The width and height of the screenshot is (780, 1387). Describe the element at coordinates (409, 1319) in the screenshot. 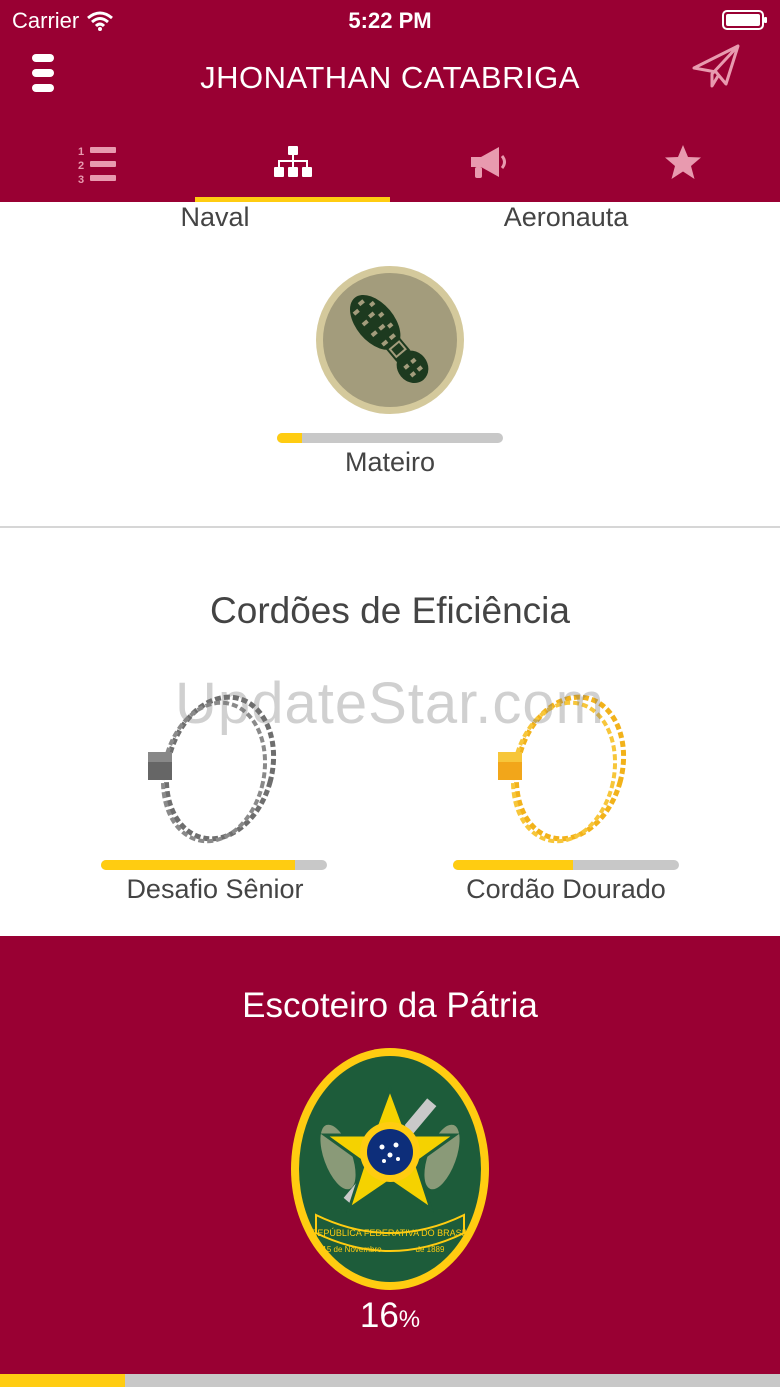

I see `patria-percent-symbol: %` at that location.